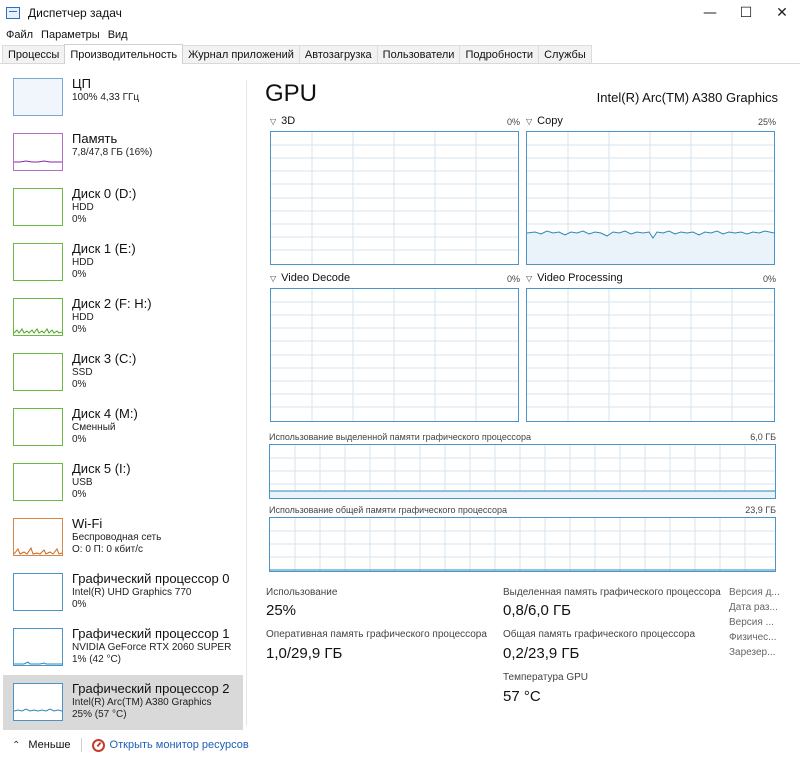  What do you see at coordinates (763, 437) in the screenshot?
I see `dedicated-memory-max: 6,0 ГБ` at bounding box center [763, 437].